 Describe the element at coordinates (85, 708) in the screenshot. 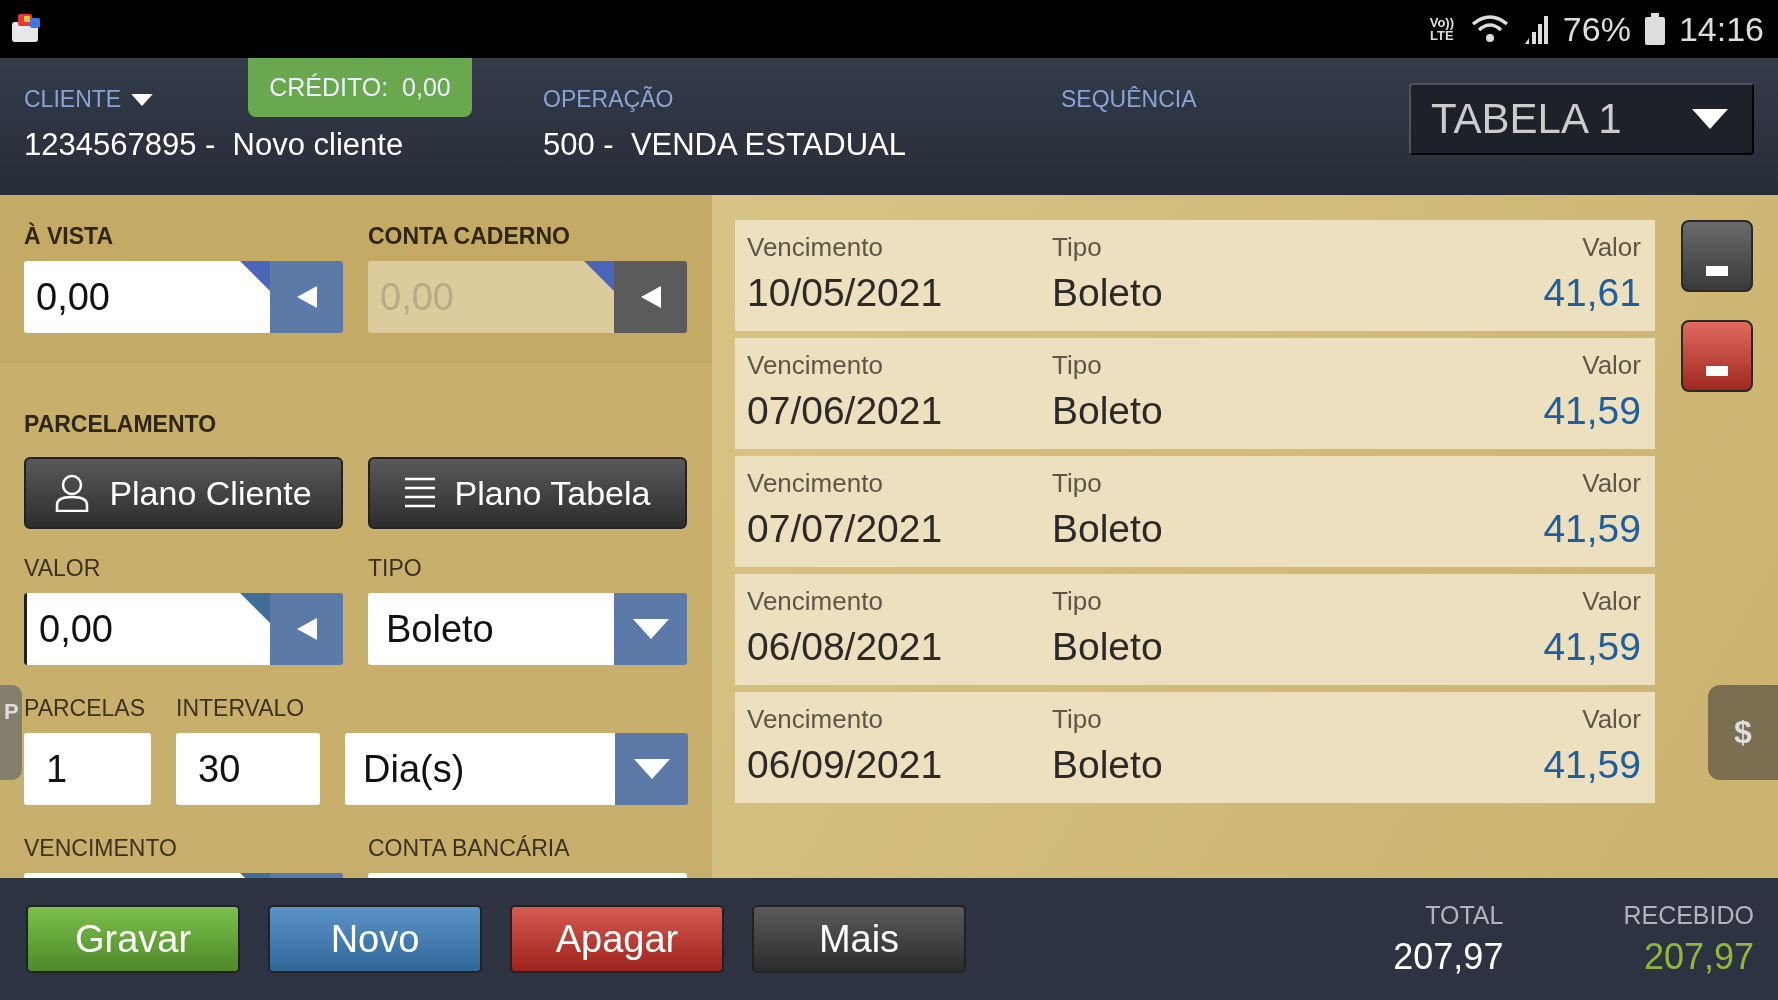

I see `field-label: PARCELAS` at that location.